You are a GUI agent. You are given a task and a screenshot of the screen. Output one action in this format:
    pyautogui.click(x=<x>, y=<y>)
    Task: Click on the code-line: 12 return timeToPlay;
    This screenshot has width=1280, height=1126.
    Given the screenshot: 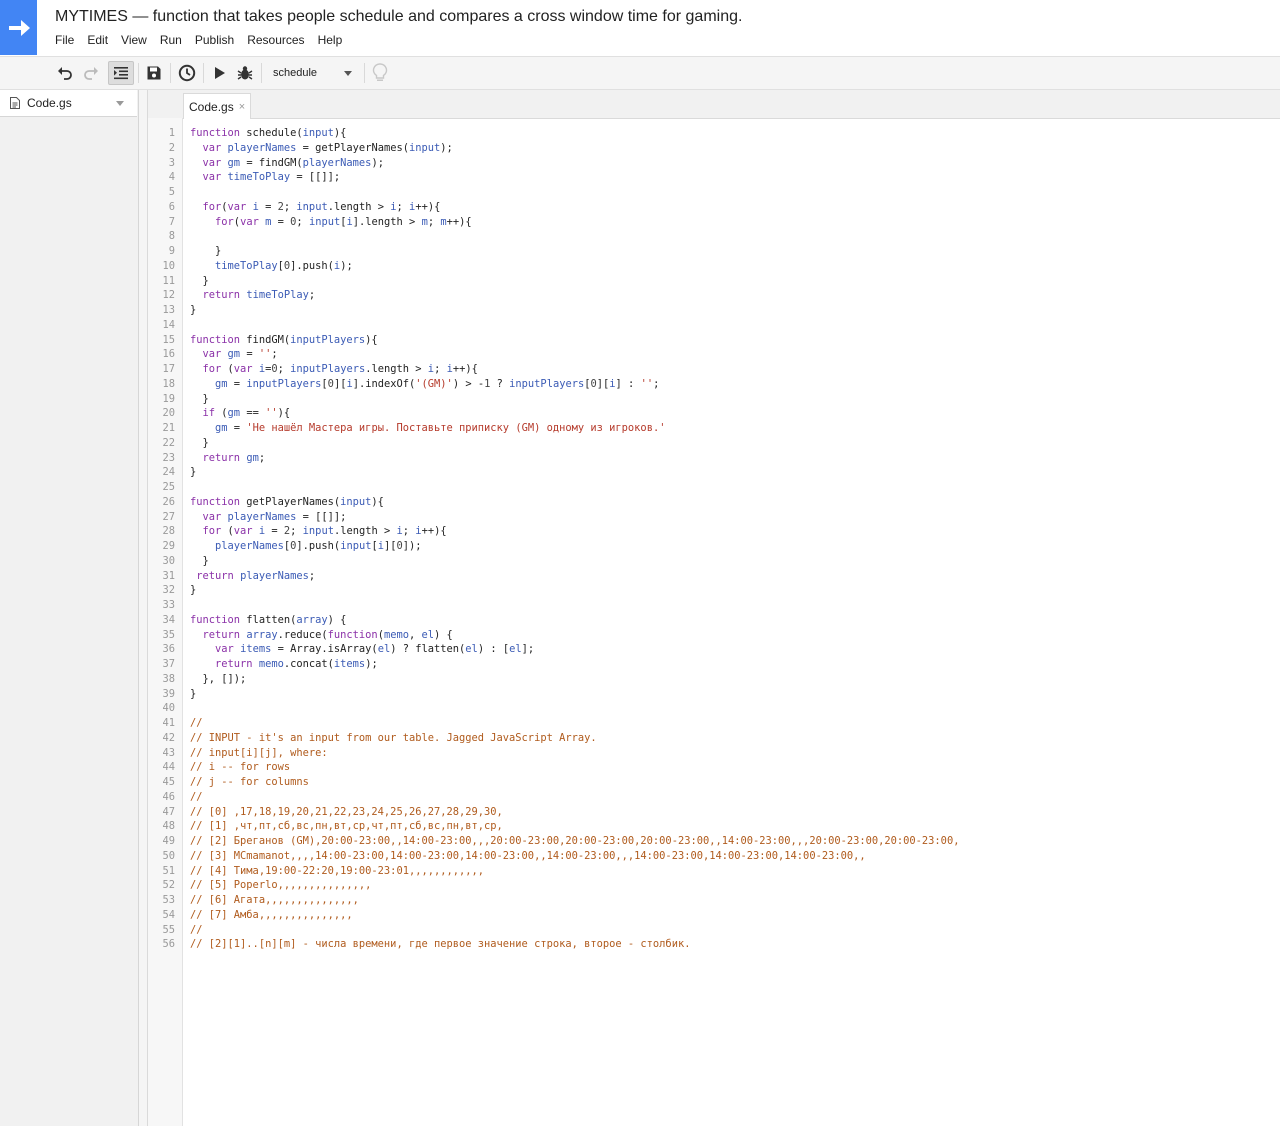 What is the action you would take?
    pyautogui.click(x=714, y=295)
    